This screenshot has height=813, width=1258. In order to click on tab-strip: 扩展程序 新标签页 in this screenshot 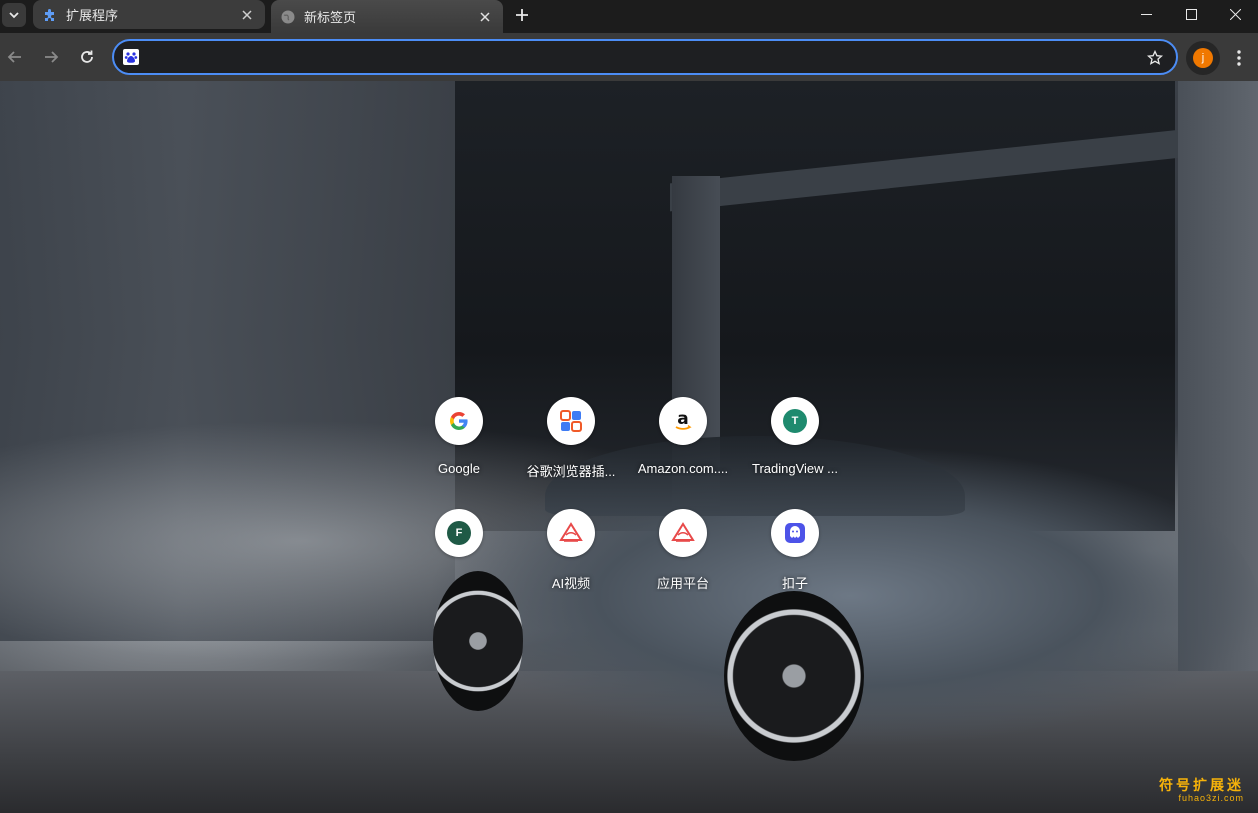, I will do `click(629, 16)`.